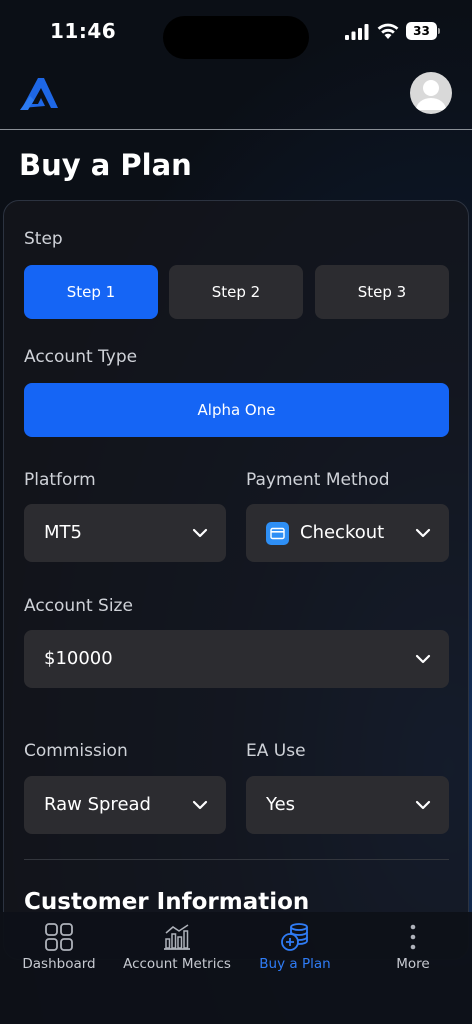 The height and width of the screenshot is (1024, 472). I want to click on credit-card-icon, so click(277, 533).